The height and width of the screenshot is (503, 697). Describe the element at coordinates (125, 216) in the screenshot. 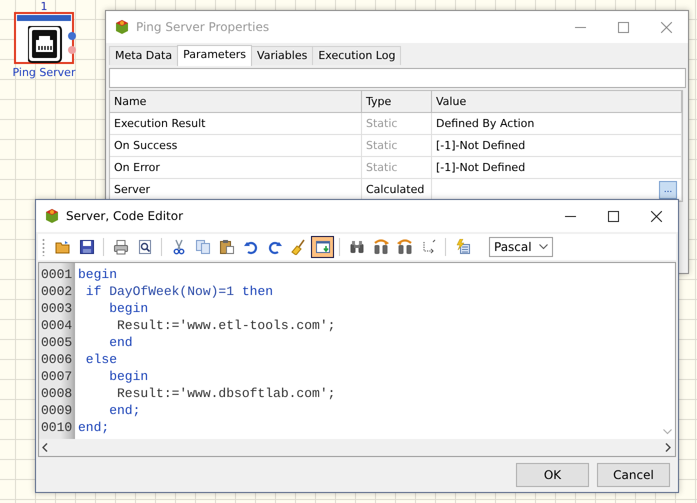

I see `window-title: Server, Code Editor` at that location.